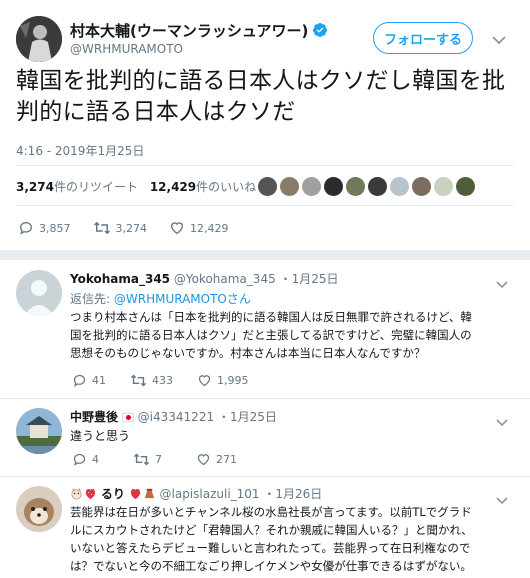  I want to click on tweet-text: 韓国を批判的に語る日本人はクソだし韓国を批判的に語る日本人はクソだ, so click(261, 96).